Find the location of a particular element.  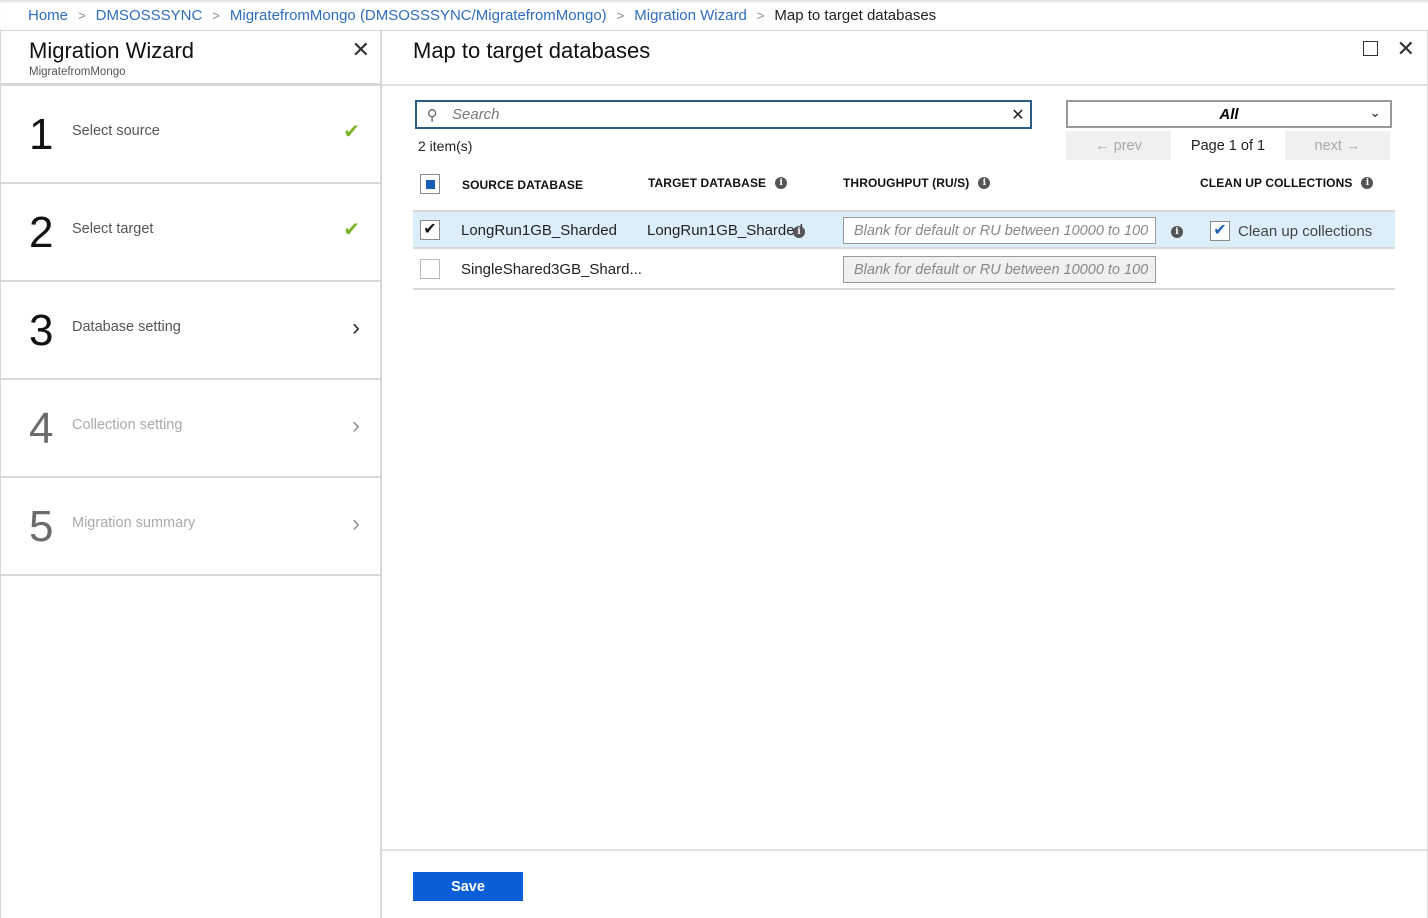

wizard-header: Migration Wizard MigratefromMongo ✕ is located at coordinates (190, 58).